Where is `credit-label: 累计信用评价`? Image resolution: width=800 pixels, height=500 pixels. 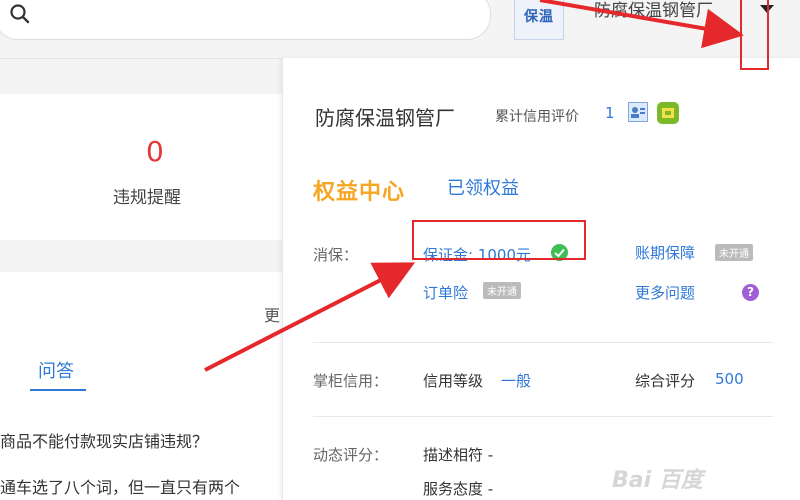 credit-label: 累计信用评价 is located at coordinates (537, 117).